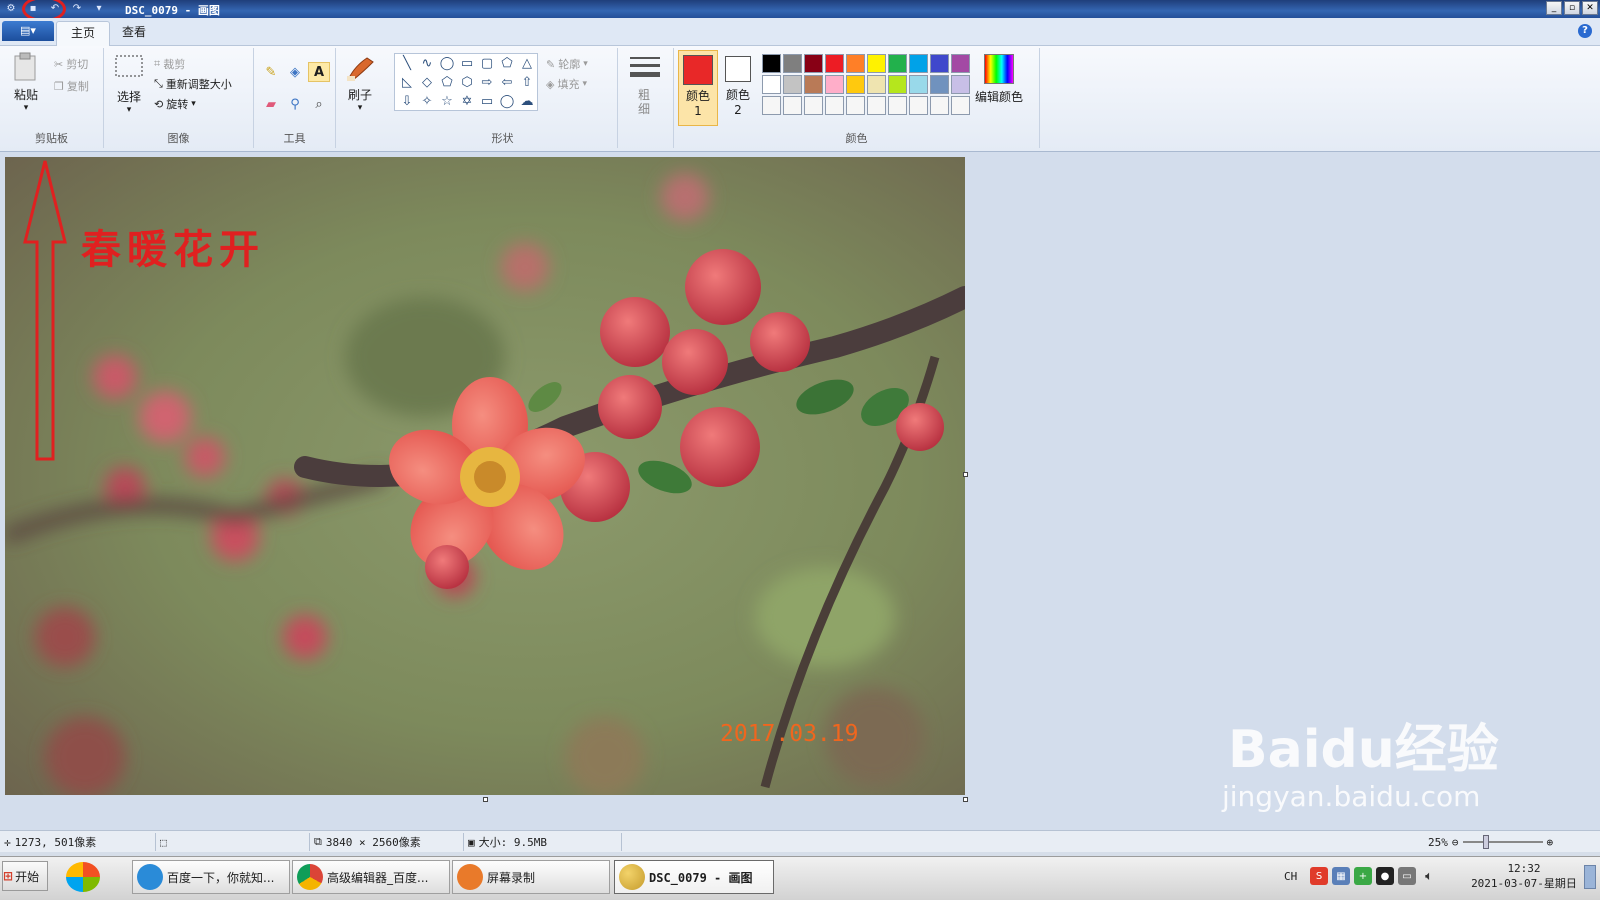 This screenshot has height=900, width=1600. Describe the element at coordinates (427, 63) in the screenshot. I see `curve-shape-icon: ∿` at that location.